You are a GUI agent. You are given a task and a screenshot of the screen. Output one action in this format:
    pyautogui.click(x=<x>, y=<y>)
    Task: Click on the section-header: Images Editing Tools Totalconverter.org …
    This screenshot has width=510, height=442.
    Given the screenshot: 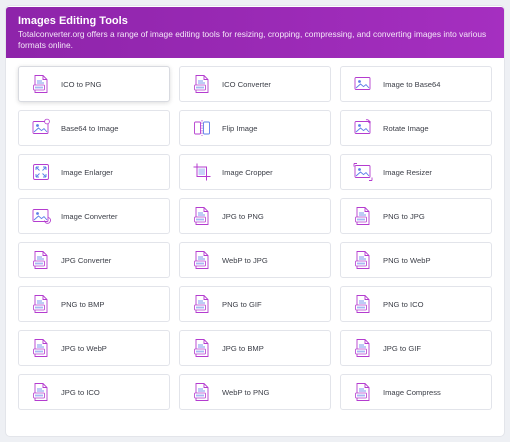 What is the action you would take?
    pyautogui.click(x=255, y=32)
    